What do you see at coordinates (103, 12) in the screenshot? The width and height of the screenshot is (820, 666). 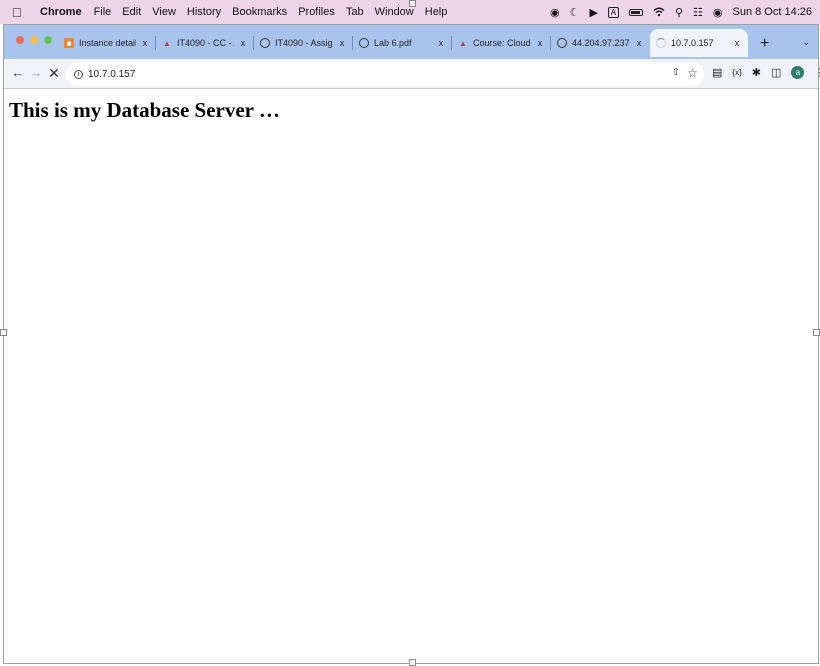 I see `menu-file: File` at bounding box center [103, 12].